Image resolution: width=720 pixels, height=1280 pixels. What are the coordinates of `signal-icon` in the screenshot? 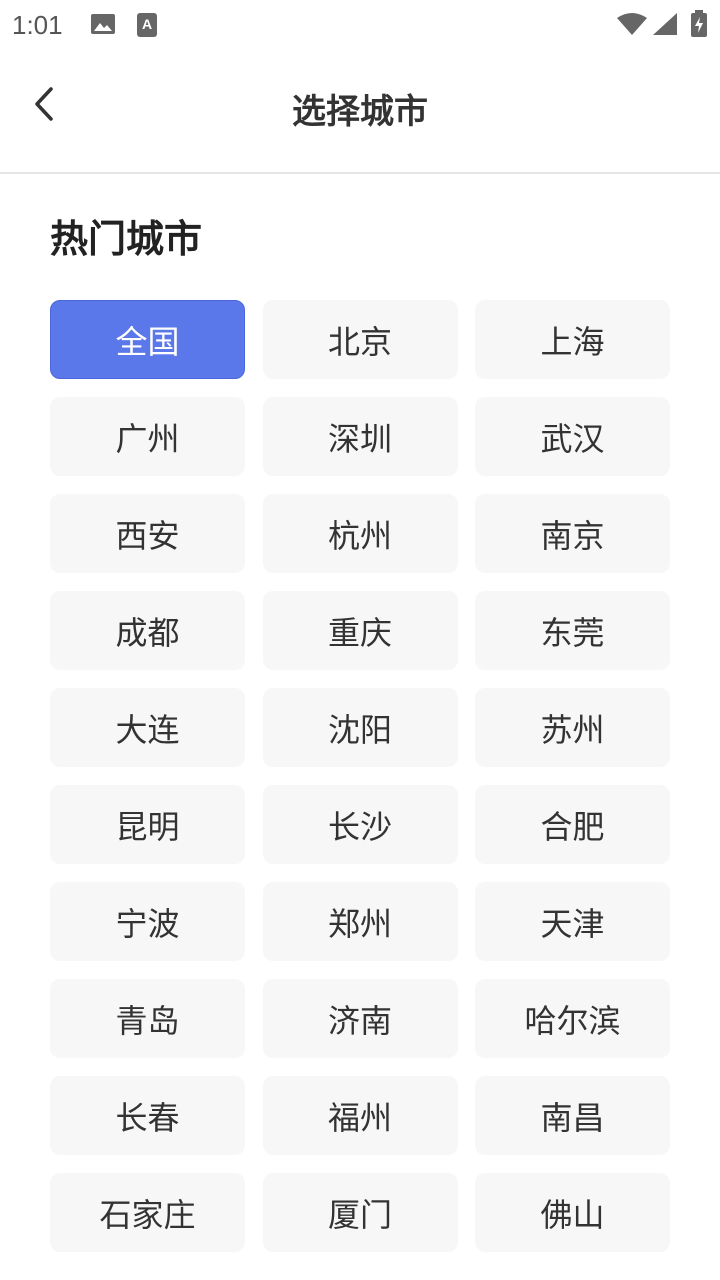 It's located at (665, 26).